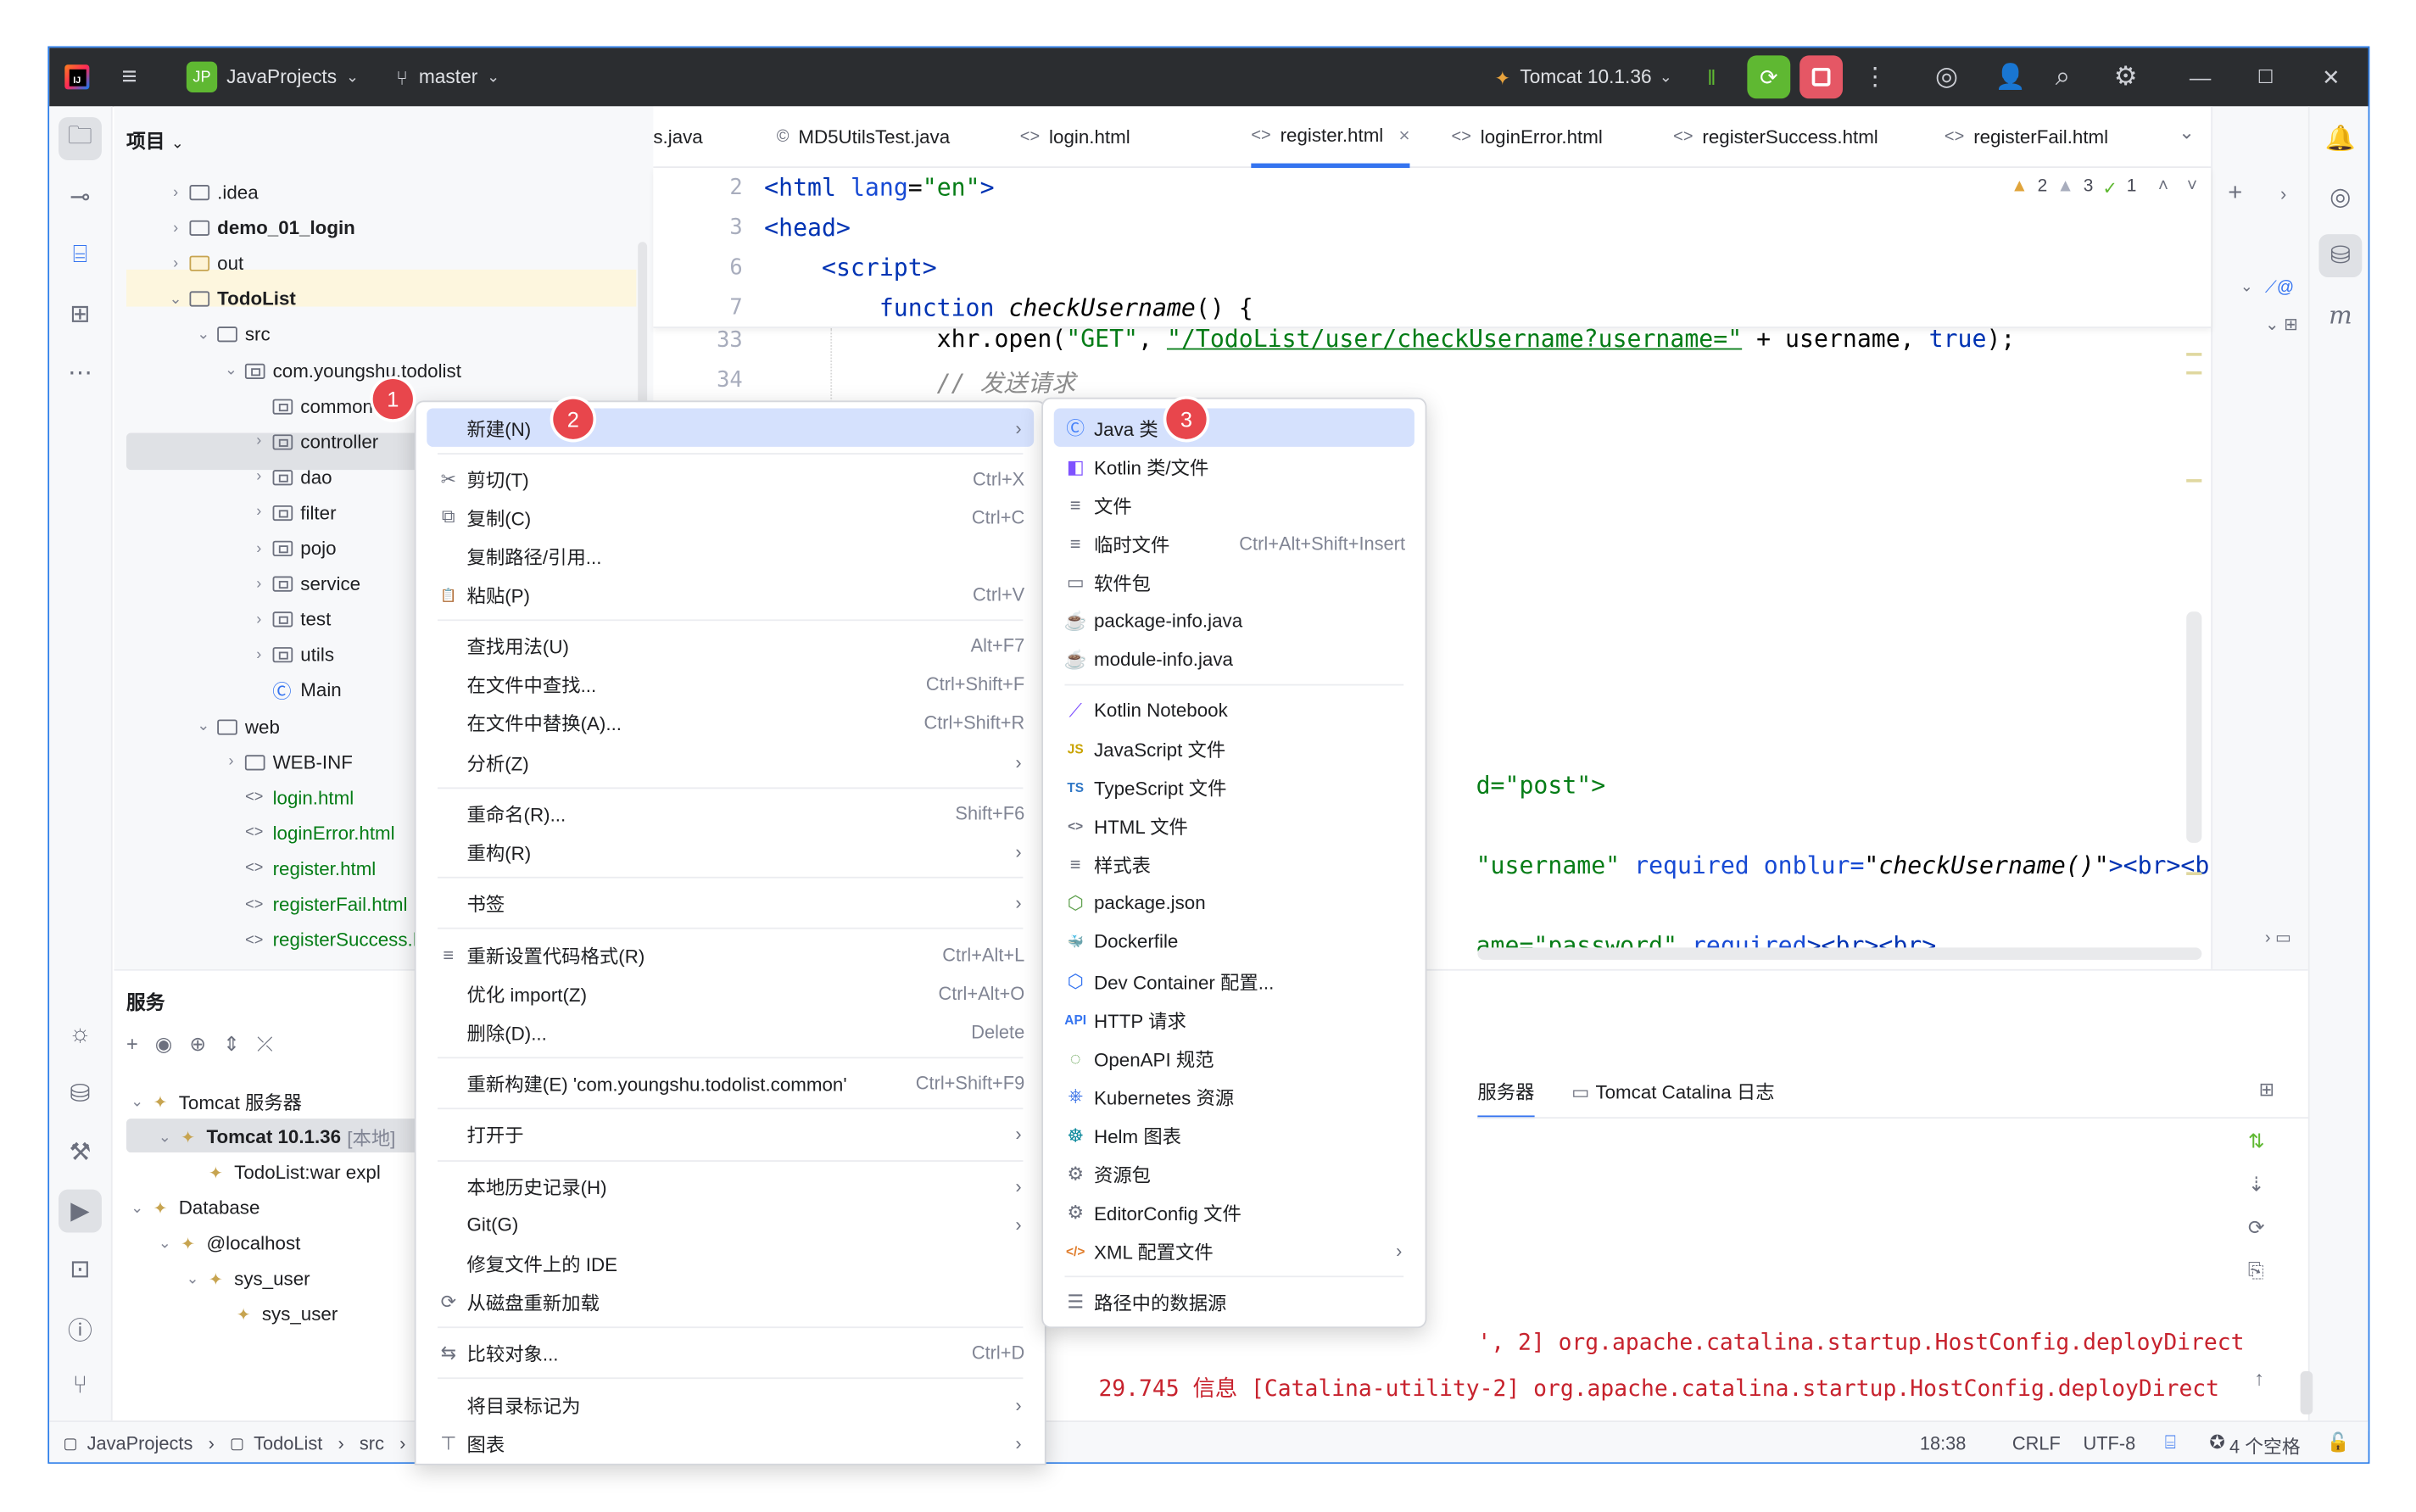 The image size is (2416, 1512). Describe the element at coordinates (2187, 132) in the screenshot. I see `tab-list-chevron-icon: ⌄` at that location.